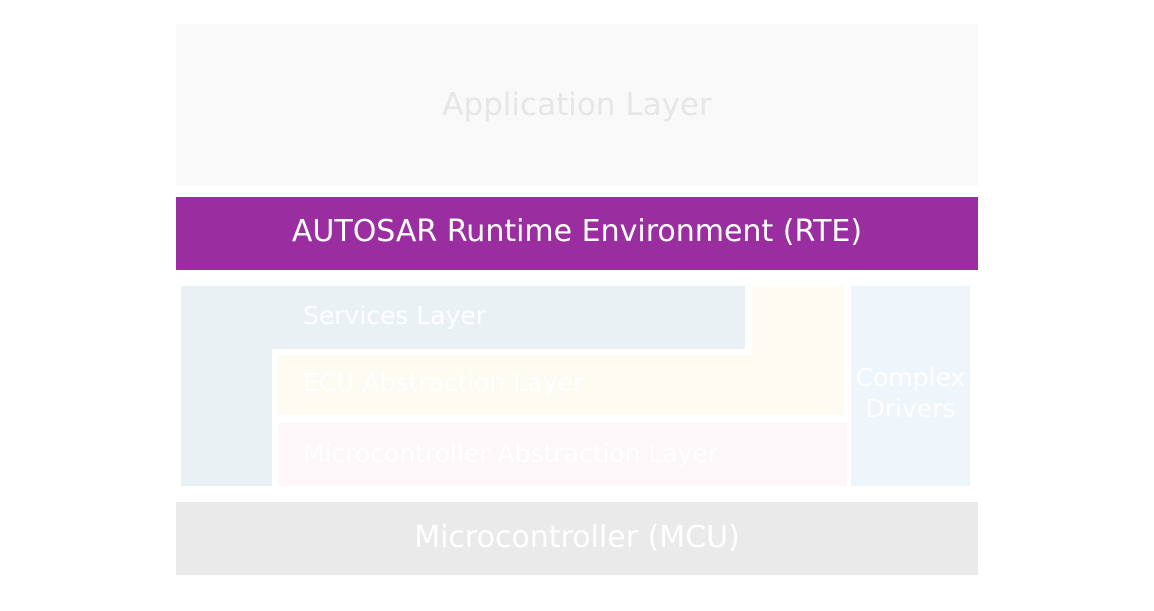 The height and width of the screenshot is (611, 1154). I want to click on rte-block: AUTOSAR Runtime Environment (RTE), so click(577, 233).